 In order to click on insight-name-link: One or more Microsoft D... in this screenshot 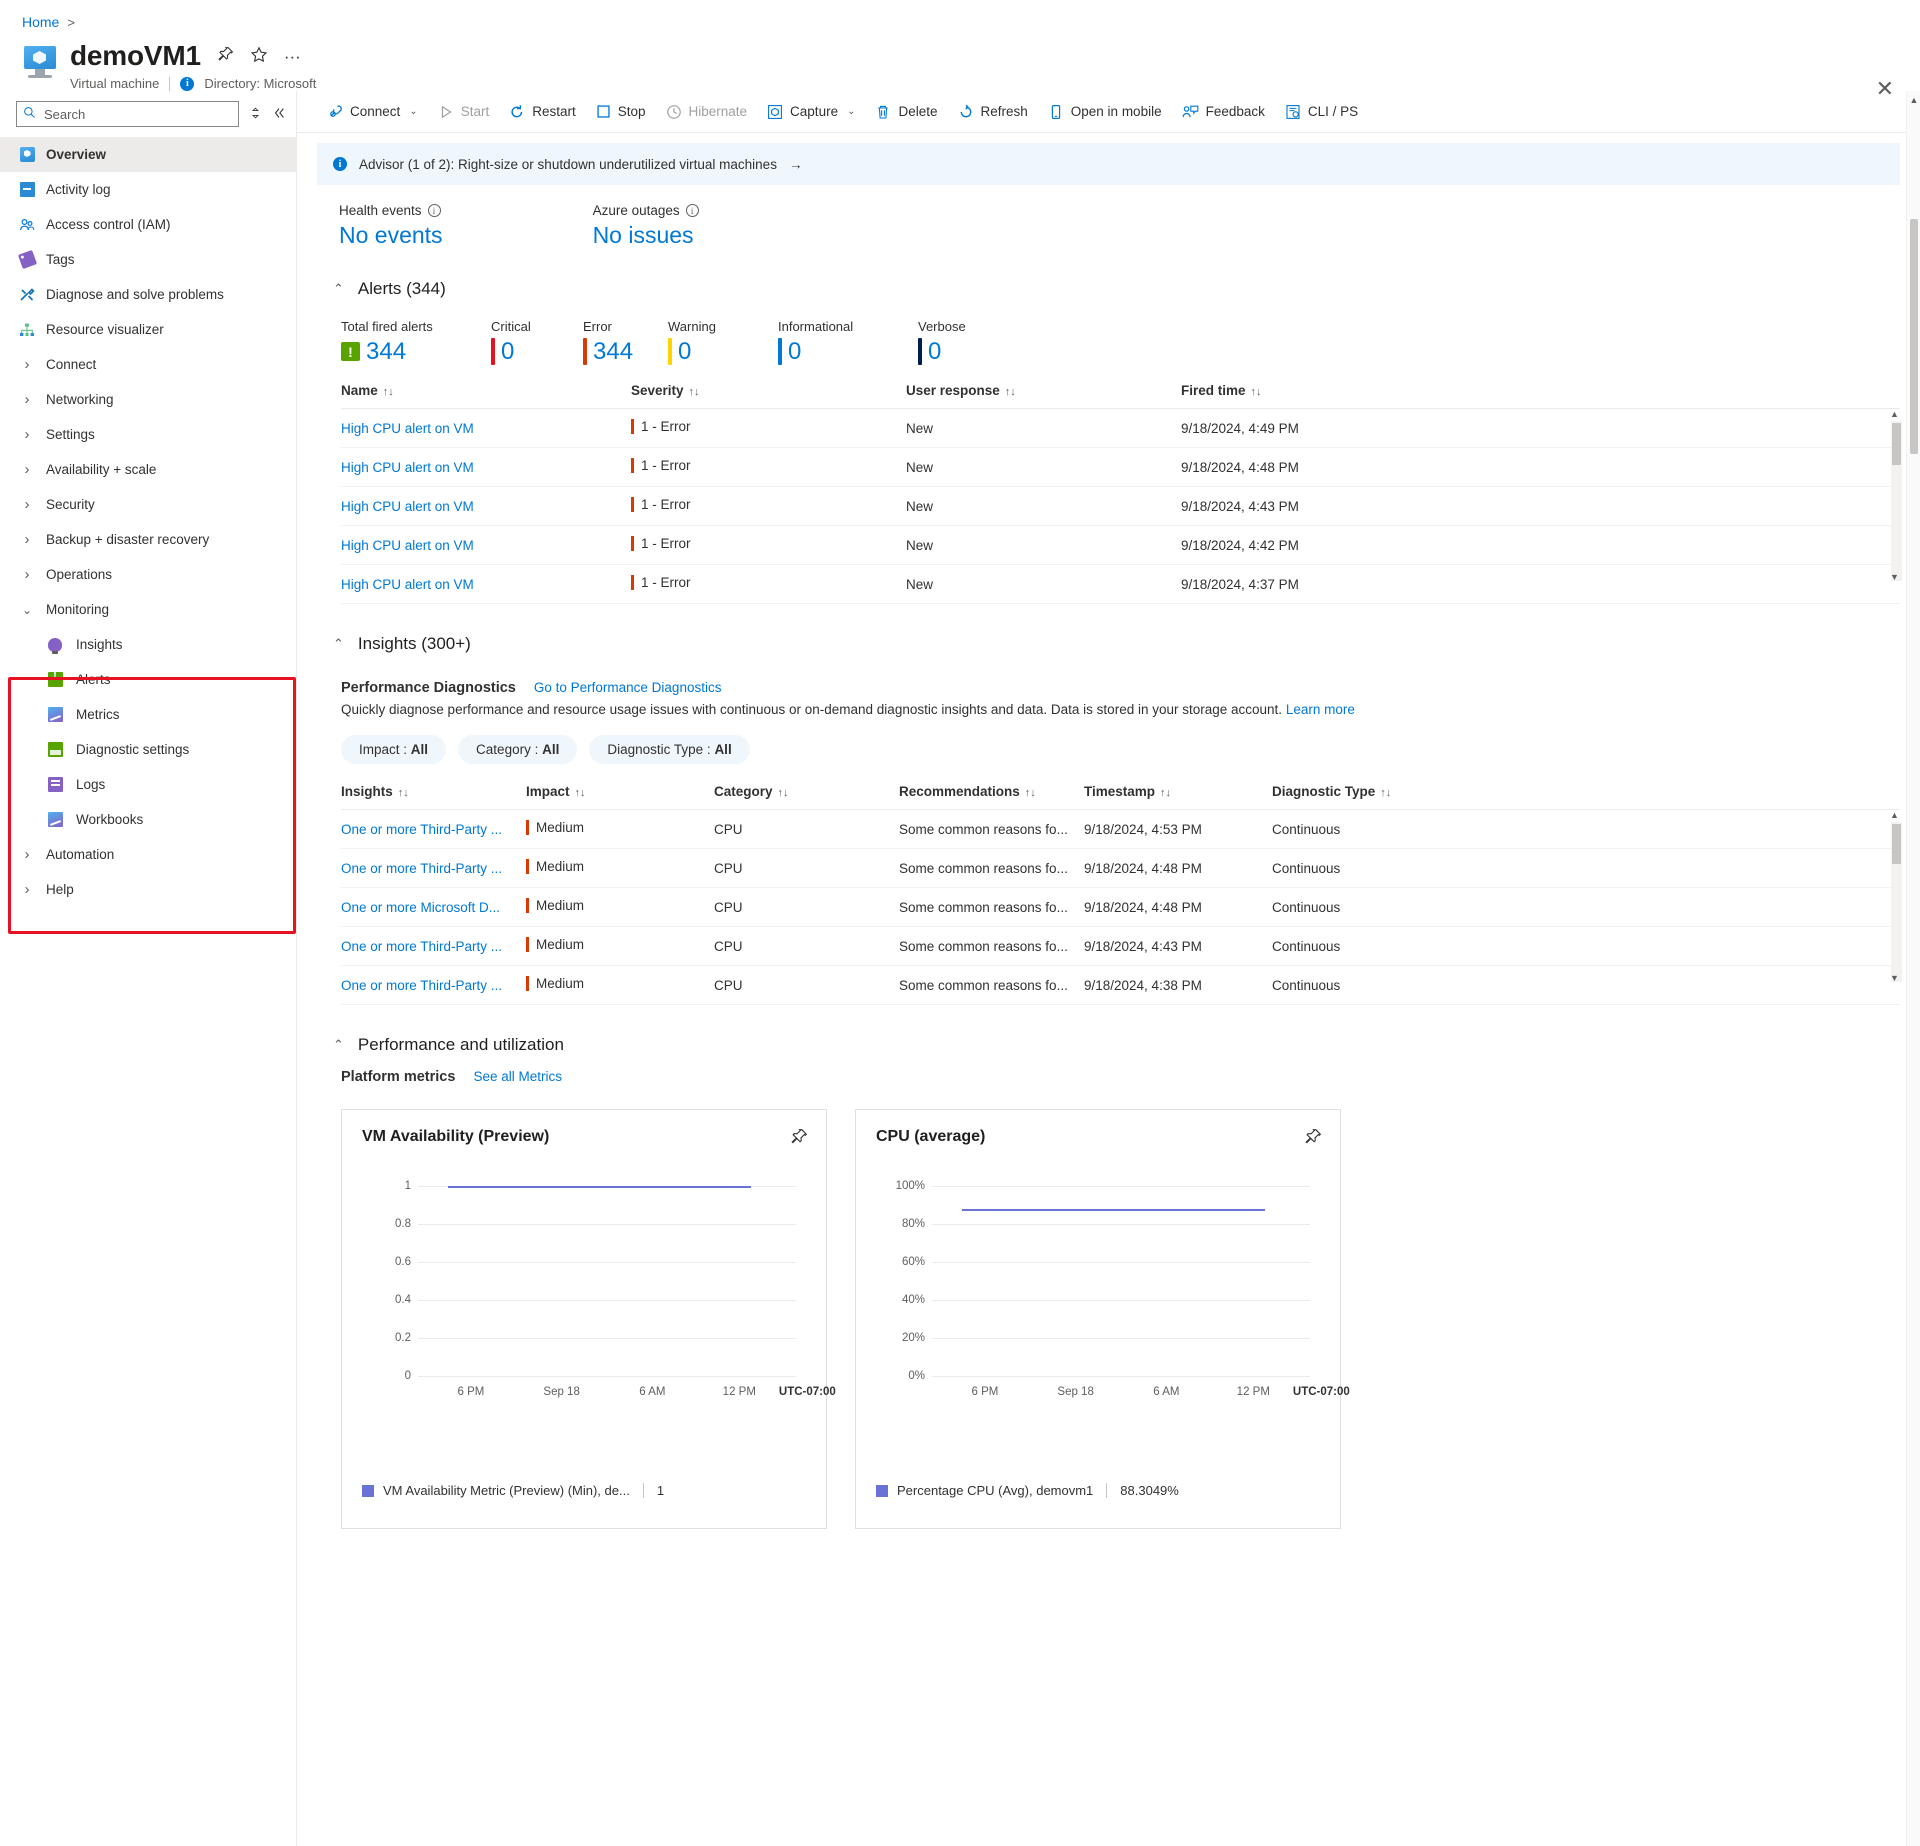, I will do `click(420, 907)`.